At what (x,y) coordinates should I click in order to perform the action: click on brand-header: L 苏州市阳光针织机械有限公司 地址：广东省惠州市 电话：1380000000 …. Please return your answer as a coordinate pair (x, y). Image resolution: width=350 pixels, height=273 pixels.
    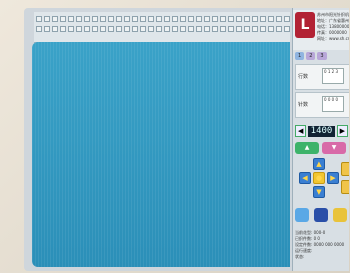
    Looking at the image, I should click on (321, 30).